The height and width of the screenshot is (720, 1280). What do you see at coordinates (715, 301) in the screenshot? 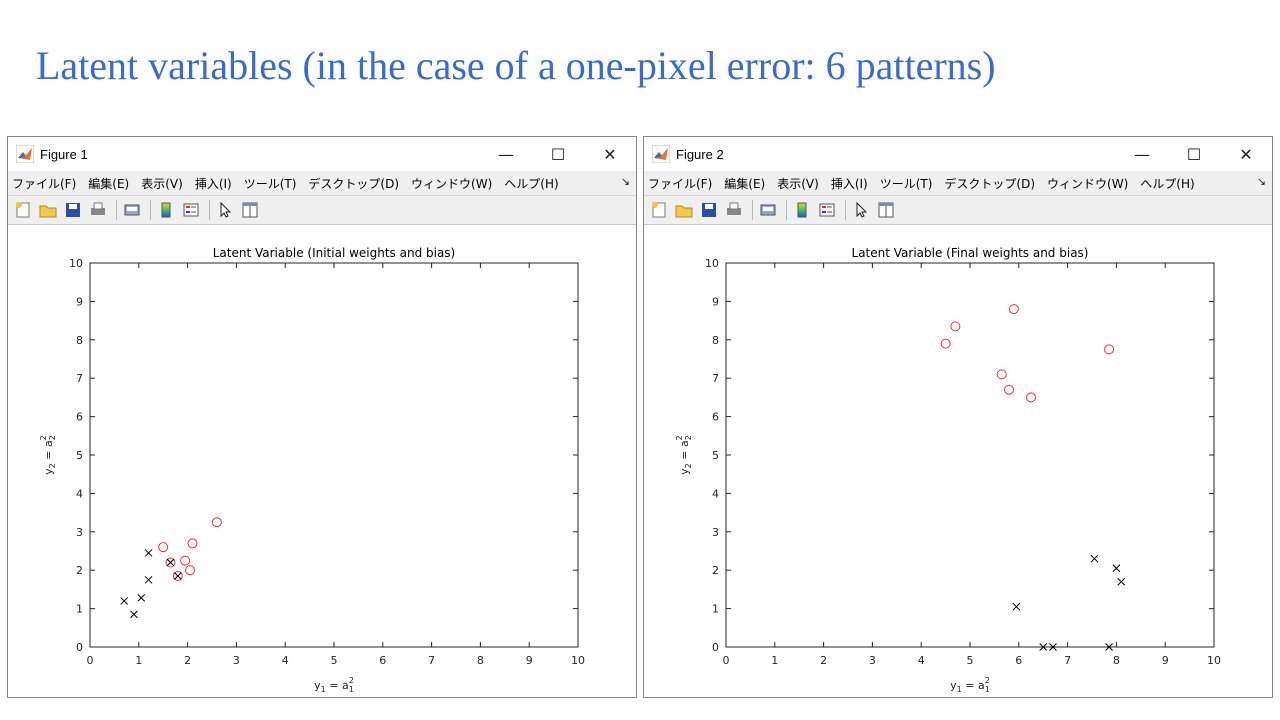
I see `y-tick-label: 9` at bounding box center [715, 301].